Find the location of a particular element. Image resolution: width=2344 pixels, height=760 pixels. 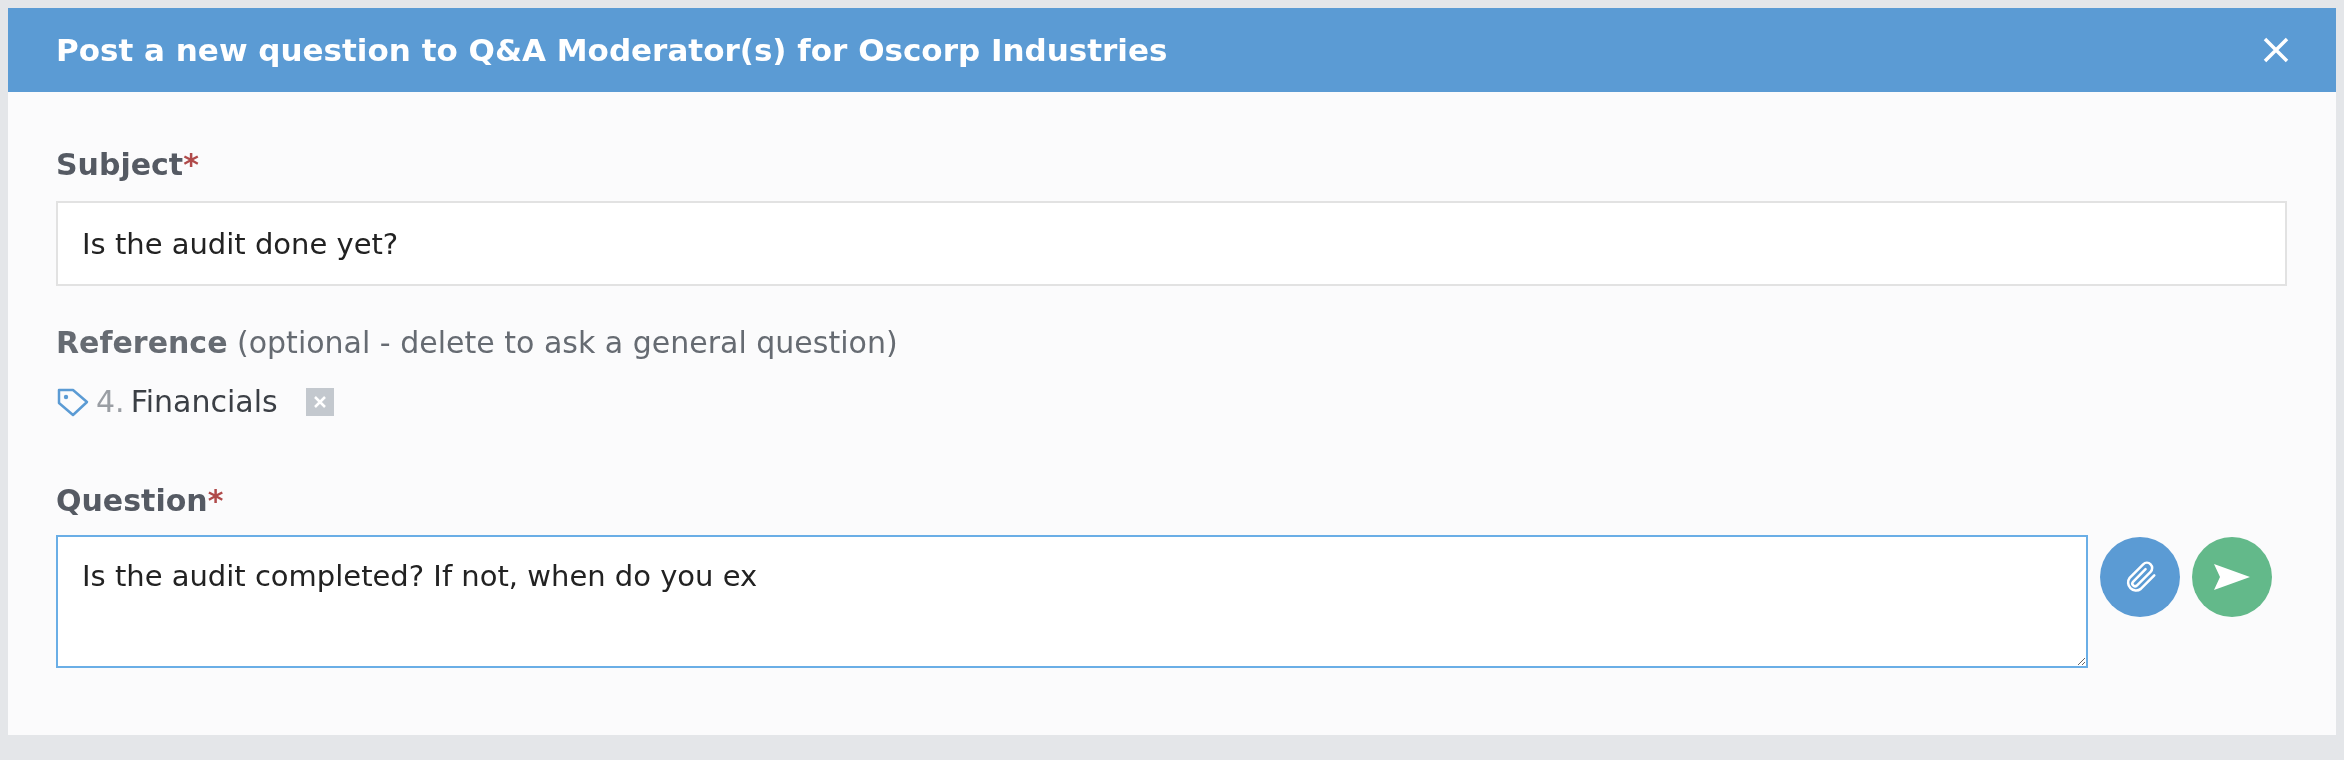

field-label: Subject is located at coordinates (120, 165).